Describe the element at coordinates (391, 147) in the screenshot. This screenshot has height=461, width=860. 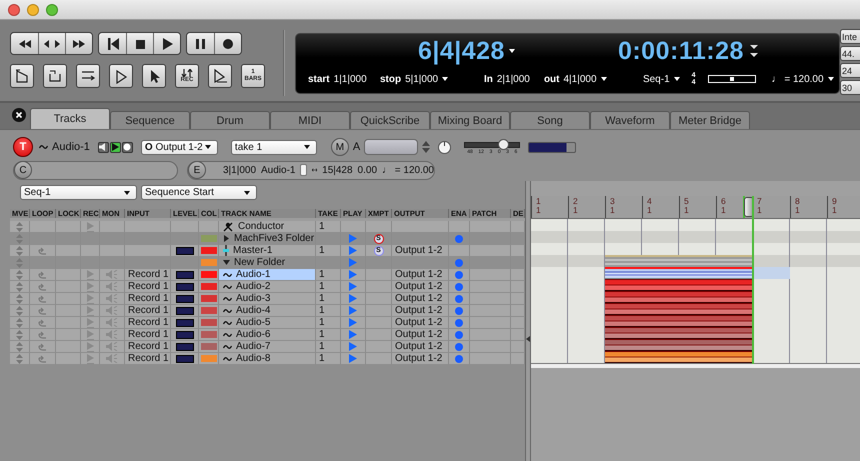
I see `automation-field` at that location.